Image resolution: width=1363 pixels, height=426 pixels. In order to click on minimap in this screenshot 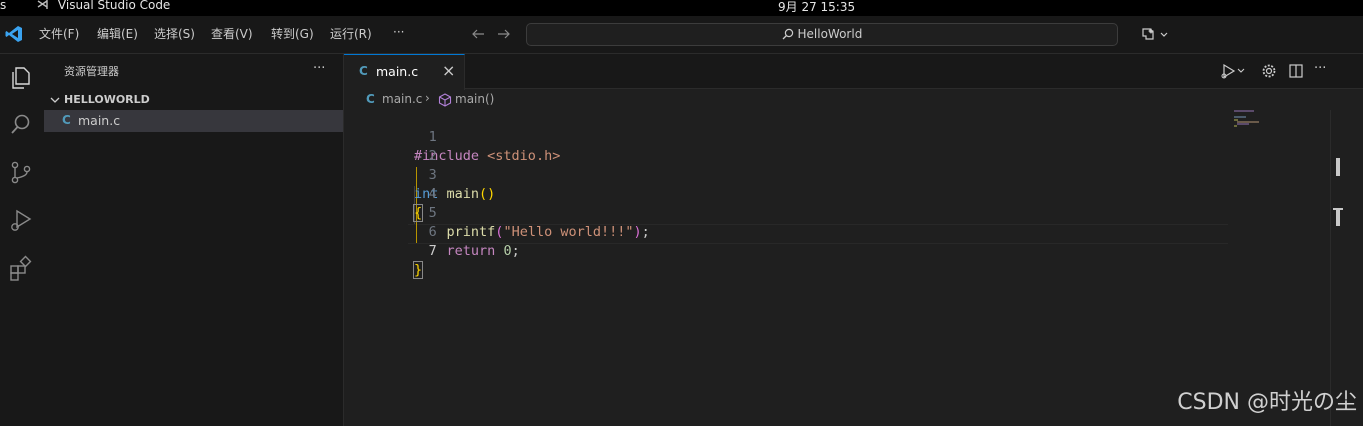, I will do `click(1262, 125)`.